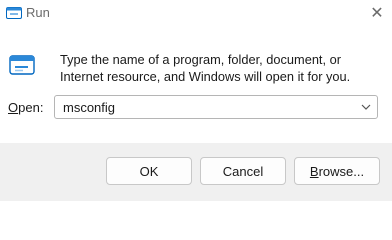  I want to click on close-icon: ✕, so click(377, 13).